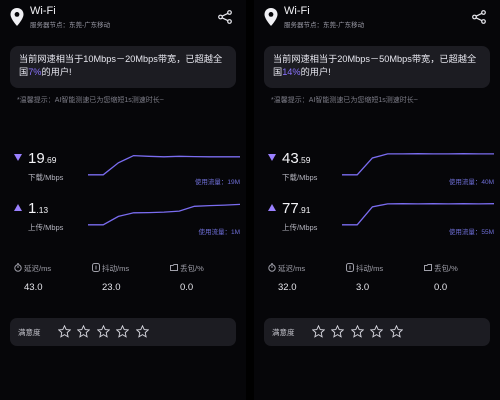  Describe the element at coordinates (471, 232) in the screenshot. I see `upload-traffic-used: 使用流量：55M` at that location.